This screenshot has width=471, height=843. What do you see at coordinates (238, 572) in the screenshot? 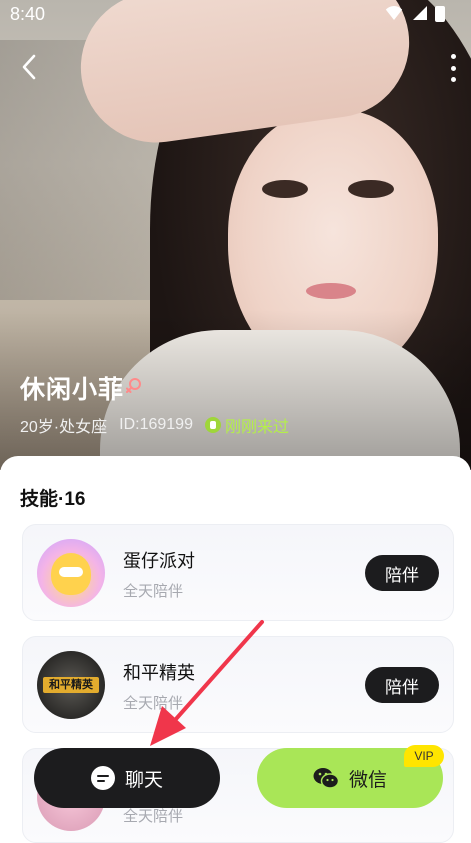
I see `skill-card: 蛋仔派对 全天陪伴 陪伴` at bounding box center [238, 572].